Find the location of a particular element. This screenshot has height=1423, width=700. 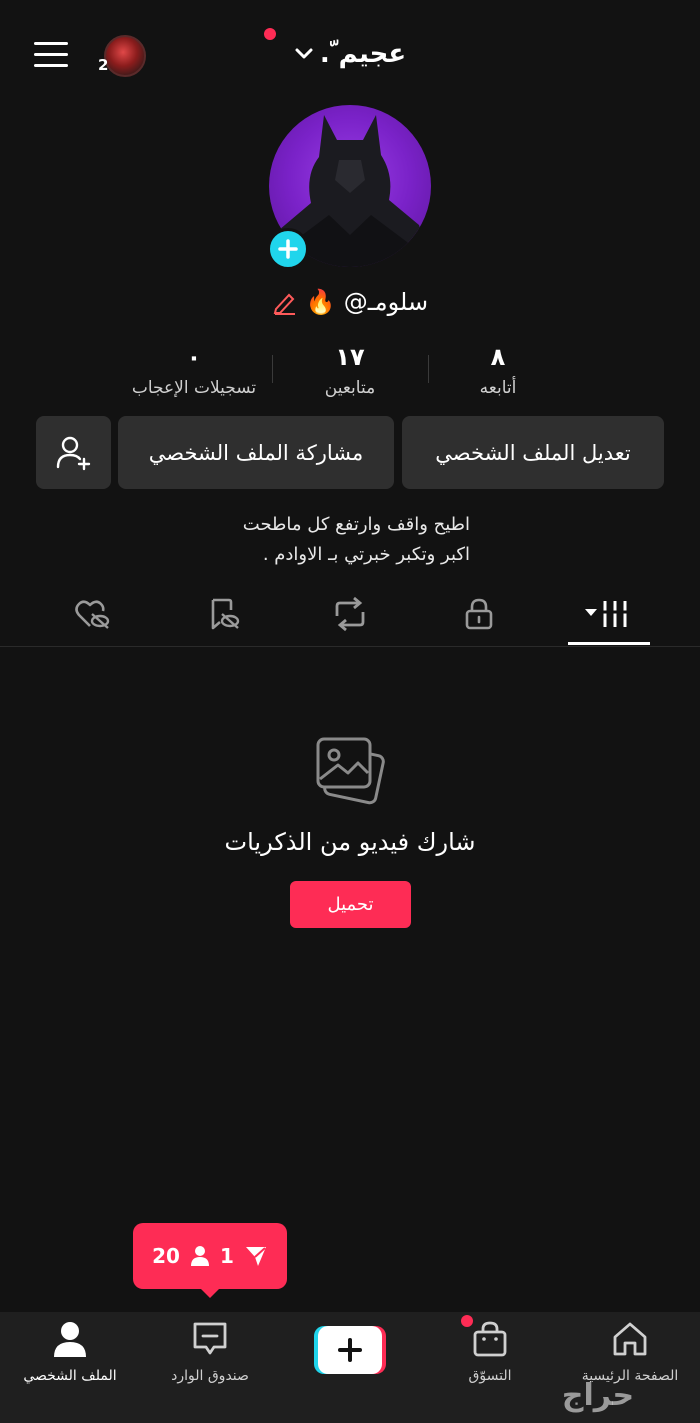

stat-label: متابعين is located at coordinates (350, 388).